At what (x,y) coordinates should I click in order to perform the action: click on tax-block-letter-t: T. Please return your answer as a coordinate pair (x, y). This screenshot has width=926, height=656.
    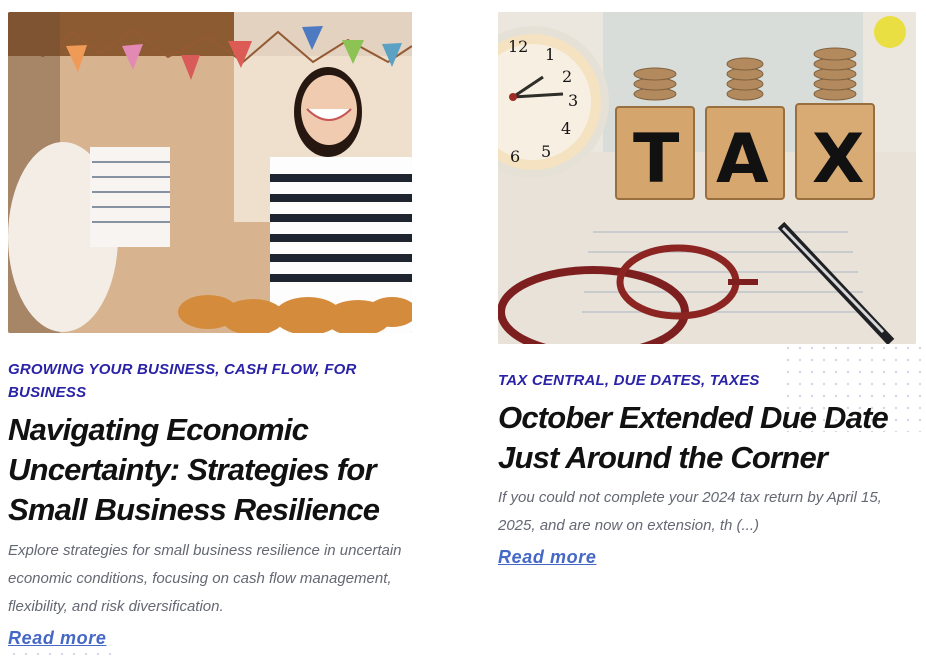
    Looking at the image, I should click on (656, 159).